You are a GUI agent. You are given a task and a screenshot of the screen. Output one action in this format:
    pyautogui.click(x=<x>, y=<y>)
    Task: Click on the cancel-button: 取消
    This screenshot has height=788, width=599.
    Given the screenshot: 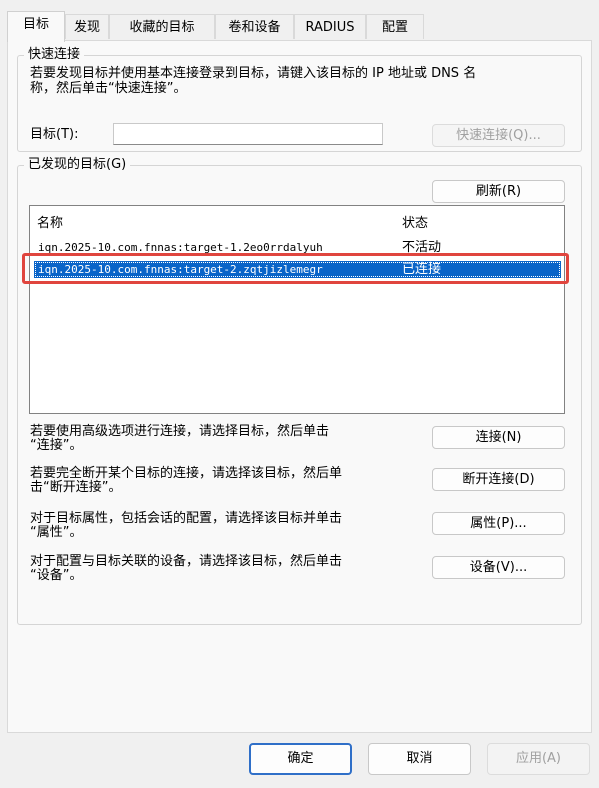 What is the action you would take?
    pyautogui.click(x=419, y=759)
    